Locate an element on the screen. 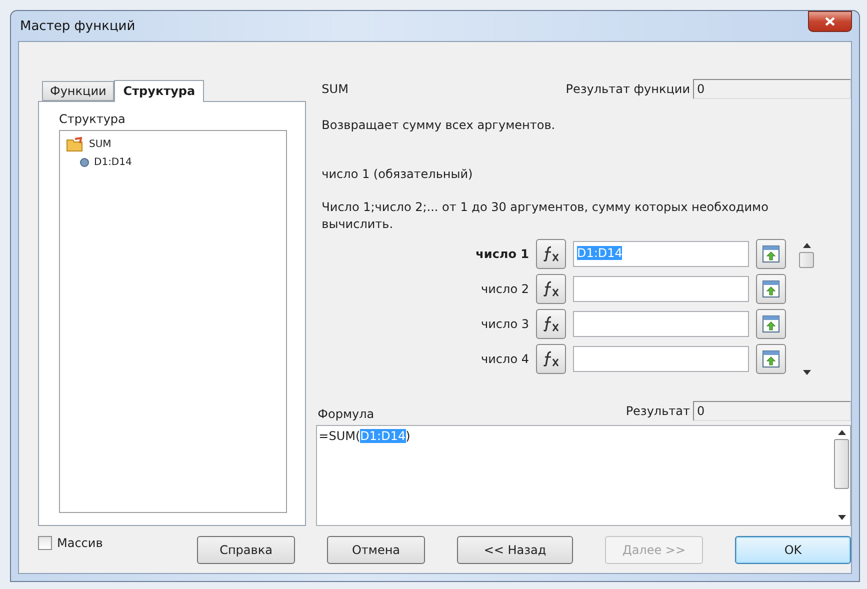 This screenshot has height=589, width=867. formula-field: =SUM(D1:D14) is located at coordinates (583, 475).